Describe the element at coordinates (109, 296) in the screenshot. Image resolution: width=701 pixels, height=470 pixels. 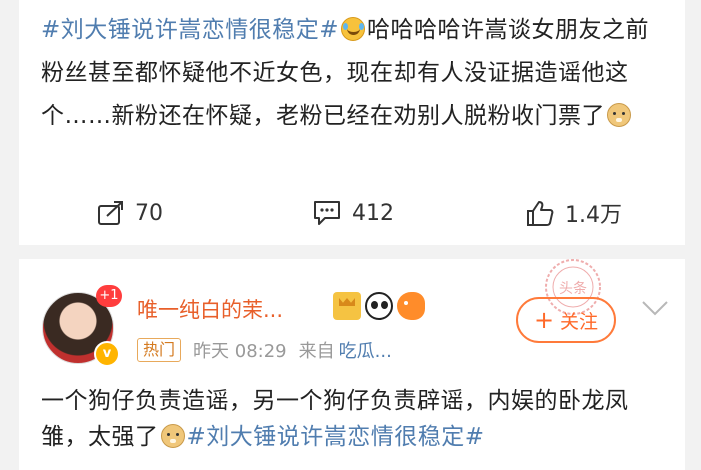
I see `avatar-badge: +1` at that location.